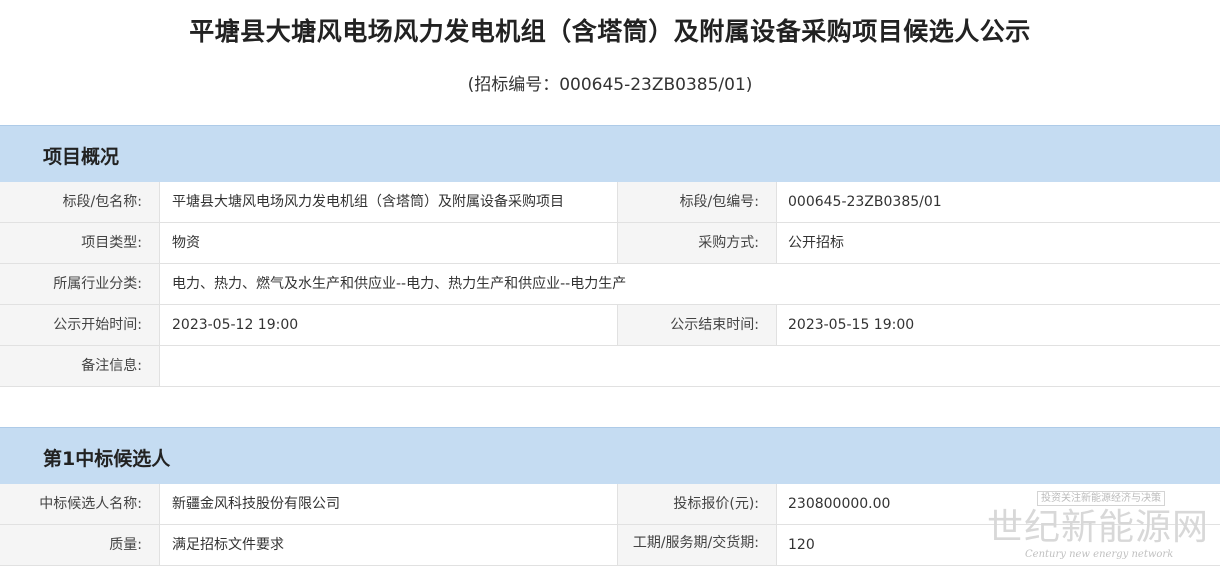  What do you see at coordinates (610, 153) in the screenshot?
I see `section-header-overview: 项目概况` at bounding box center [610, 153].